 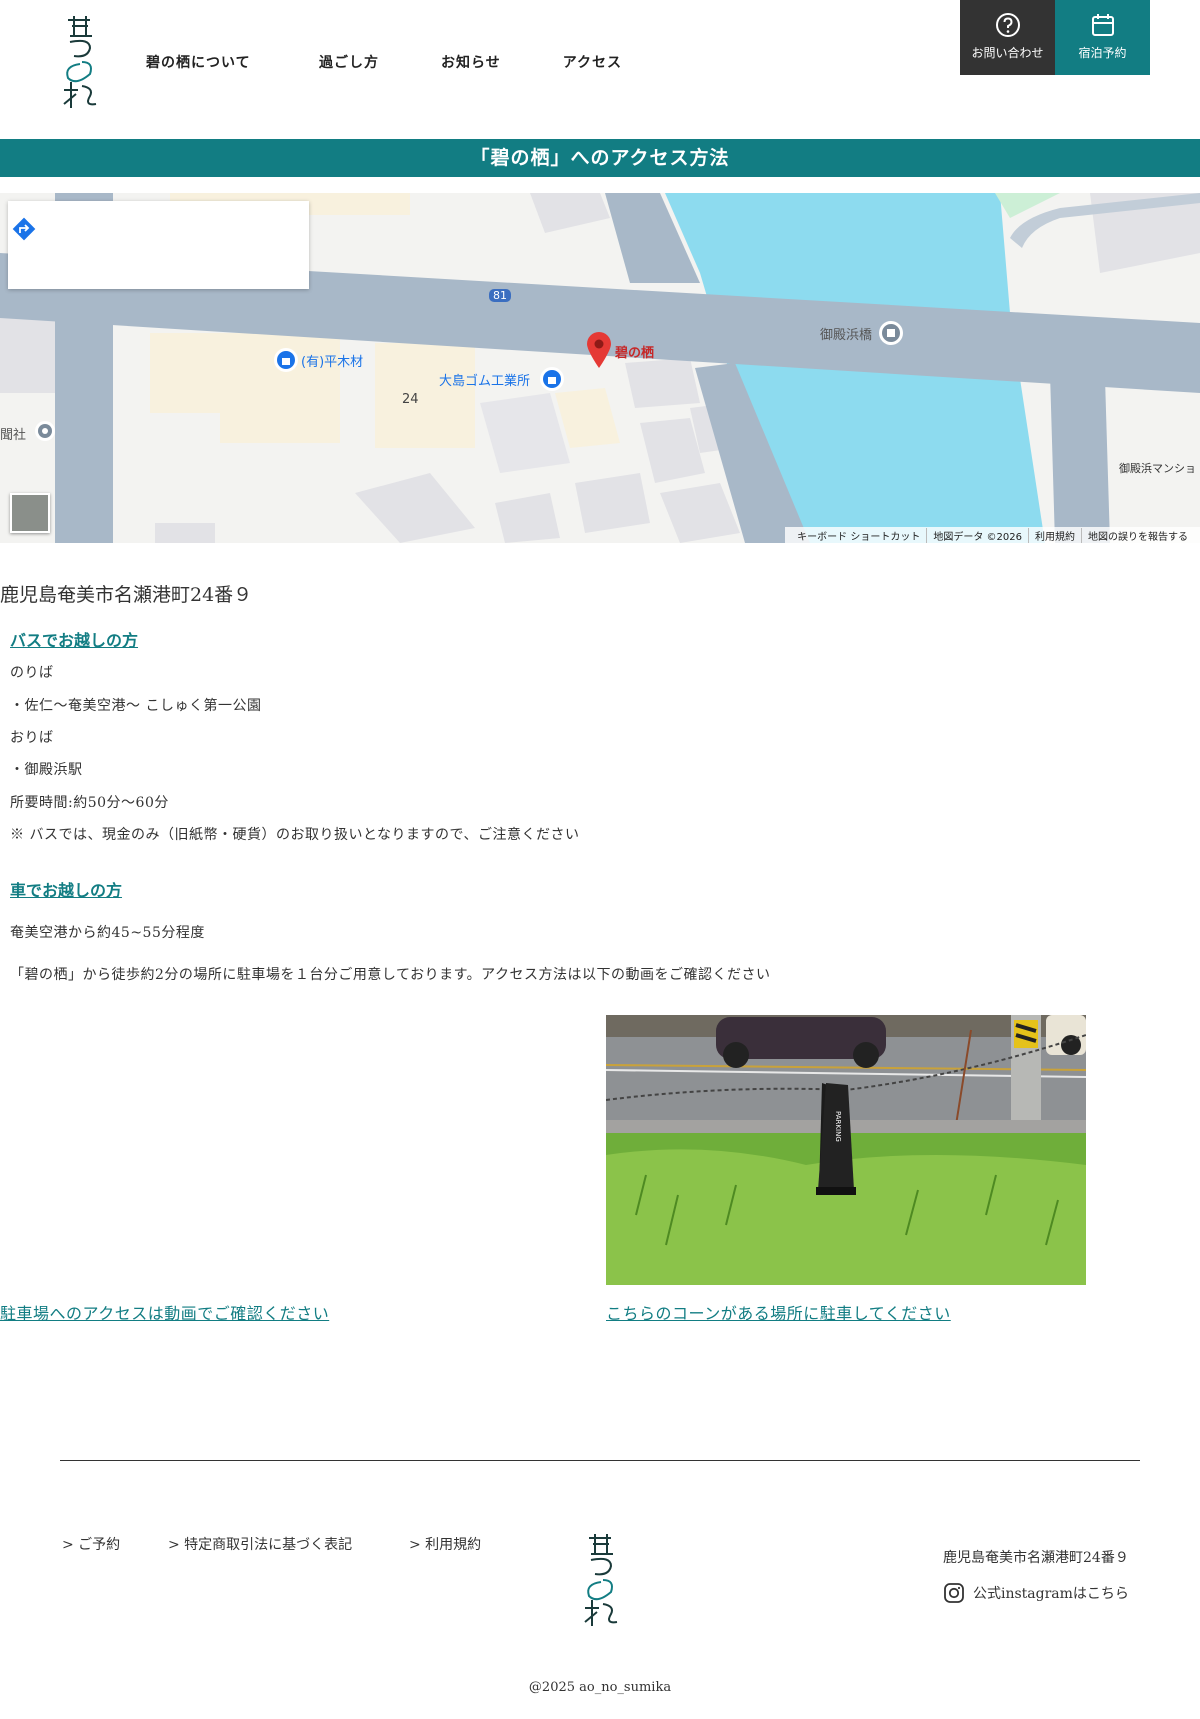 I want to click on bus-line: 所要時間:約50分〜60分, so click(x=89, y=803).